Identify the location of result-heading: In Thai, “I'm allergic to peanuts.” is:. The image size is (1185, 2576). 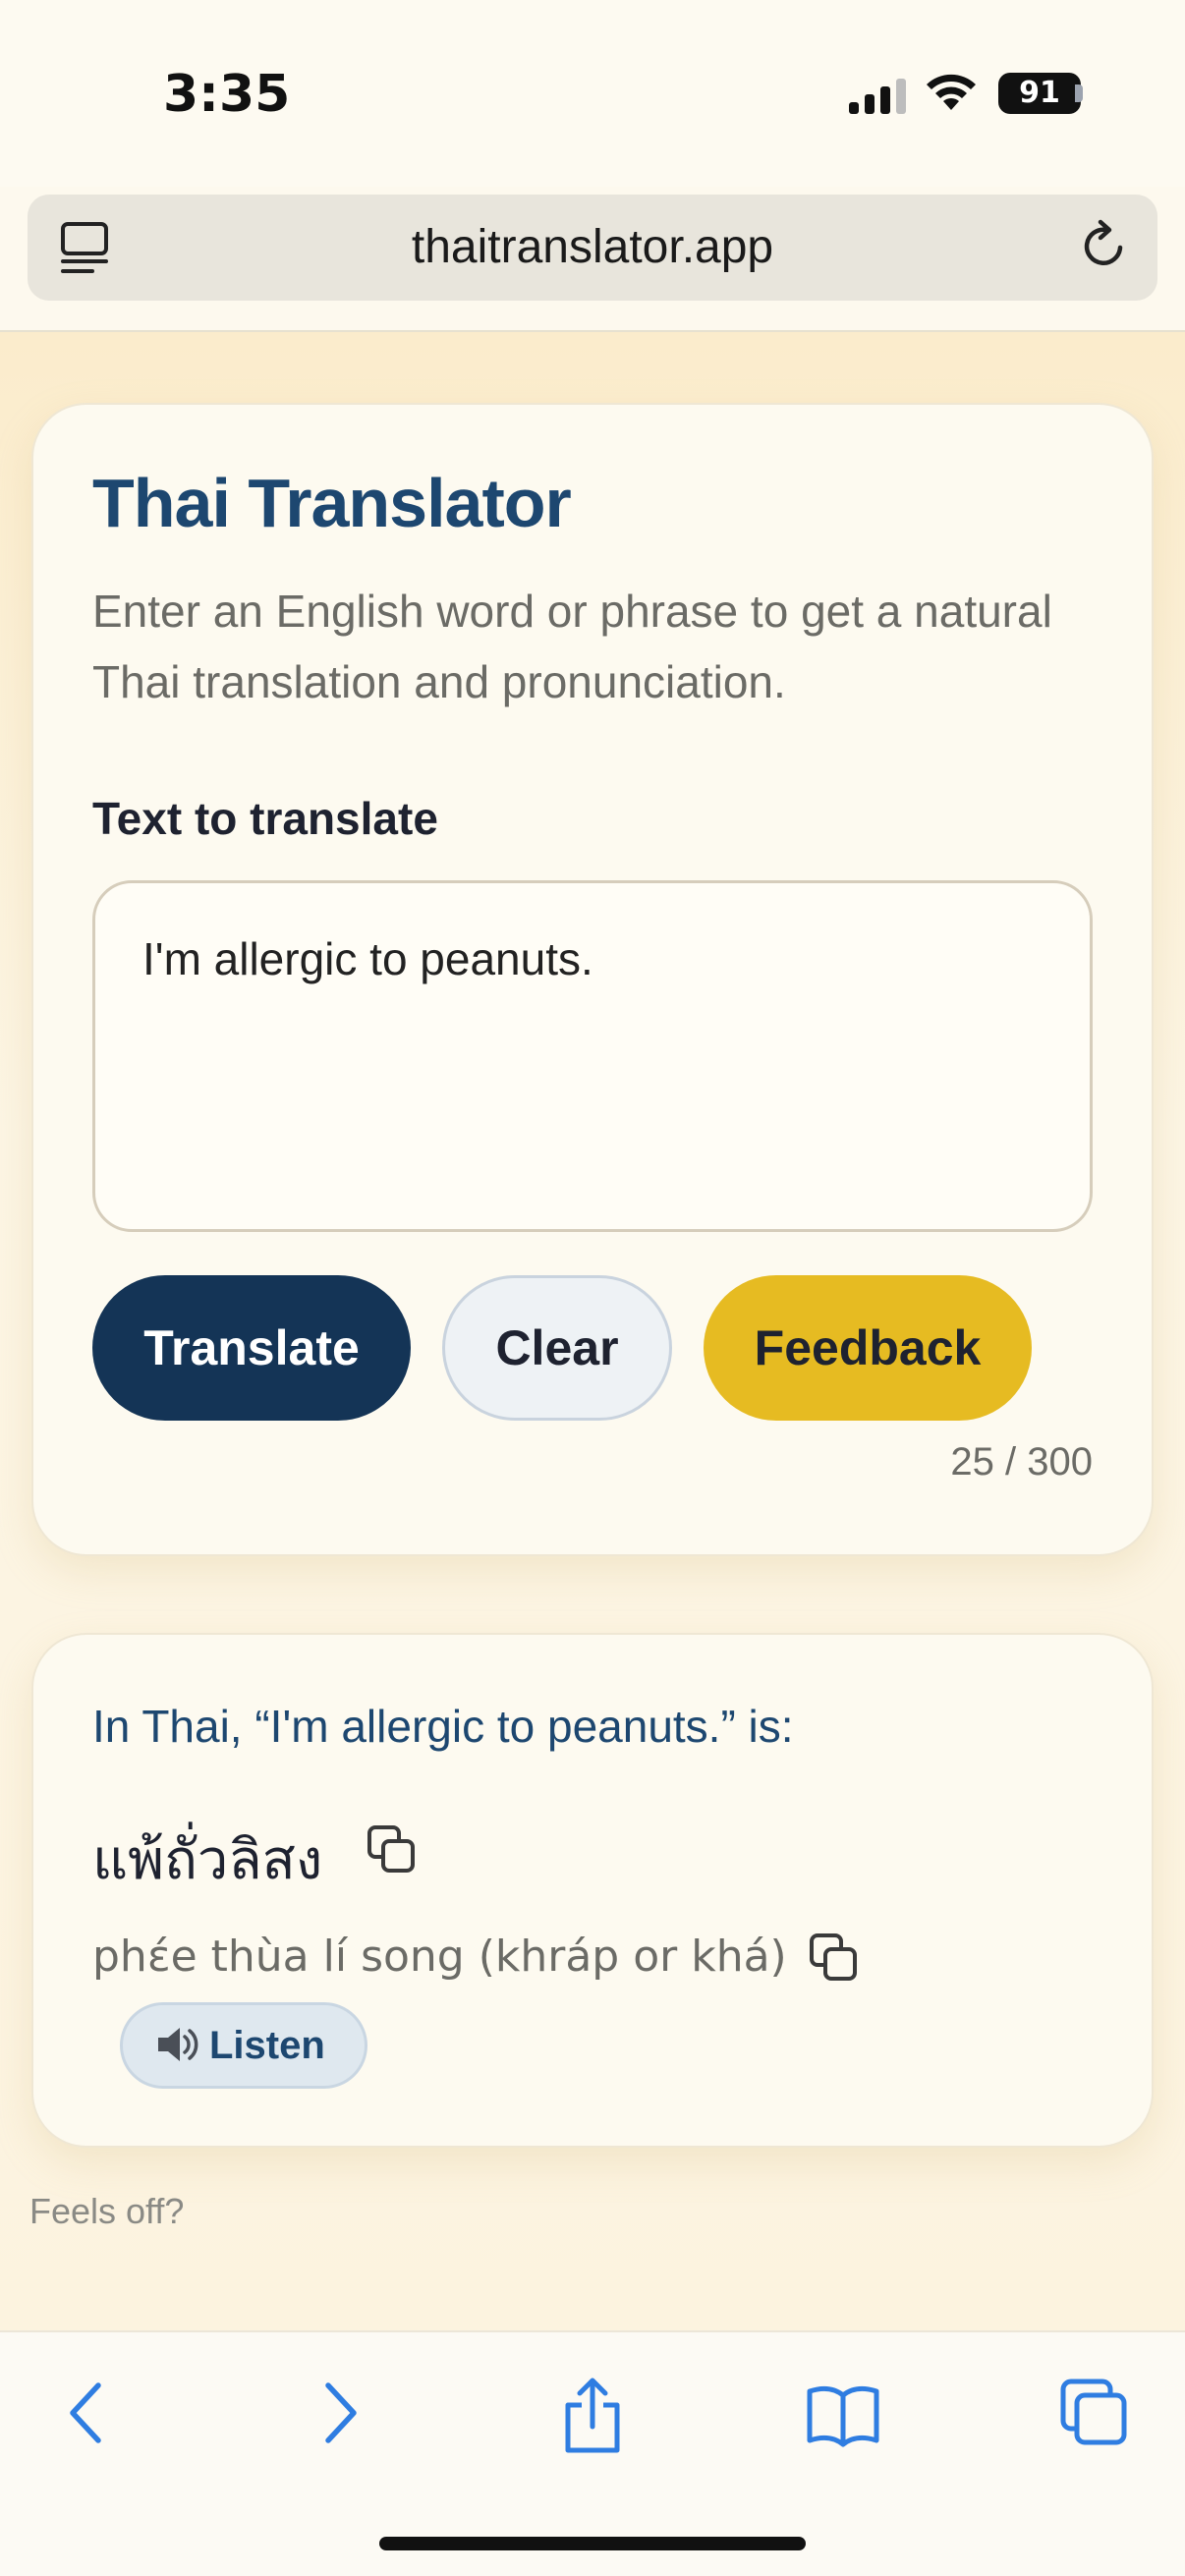
(443, 1726).